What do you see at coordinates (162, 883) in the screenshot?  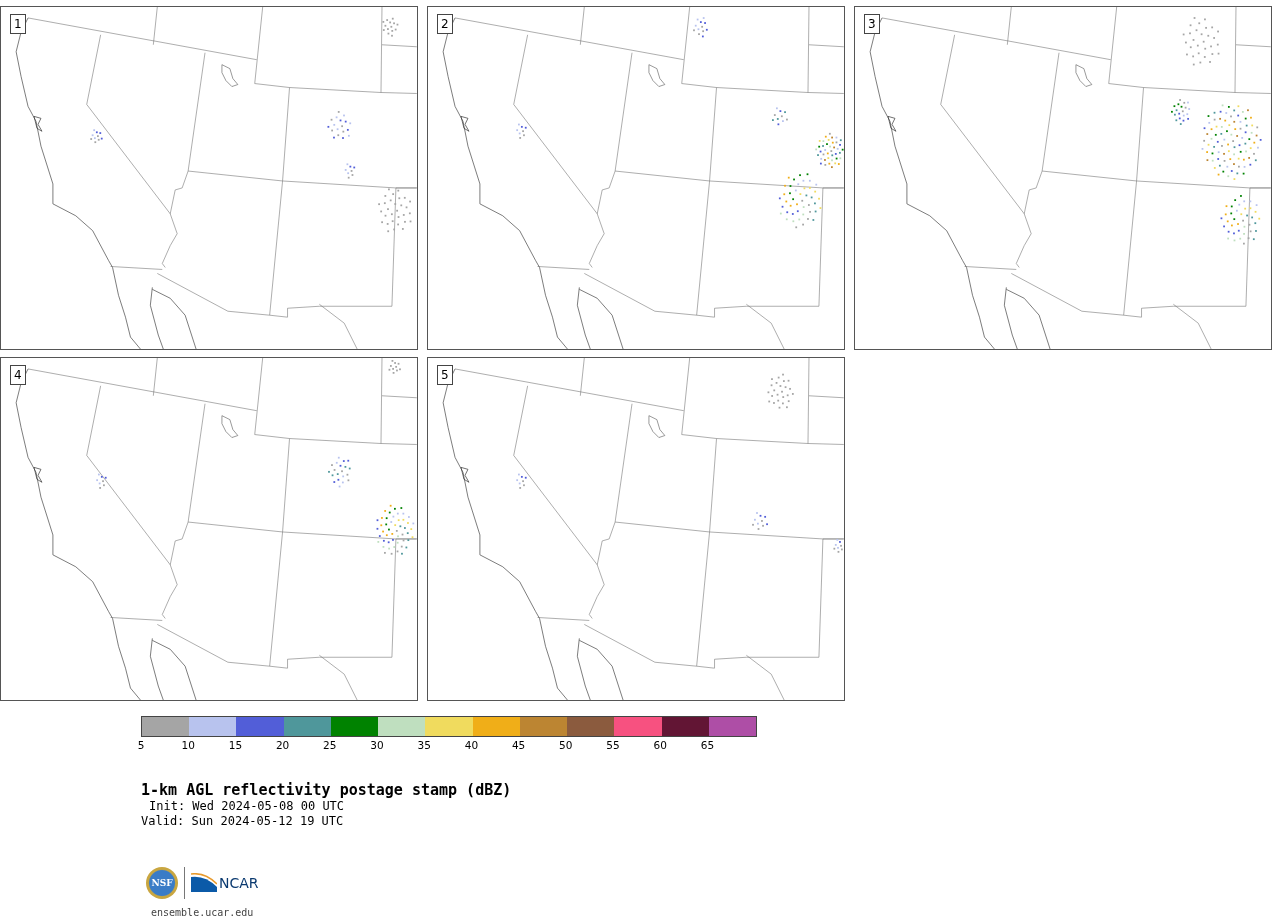 I see `nsf-logo: NSF` at bounding box center [162, 883].